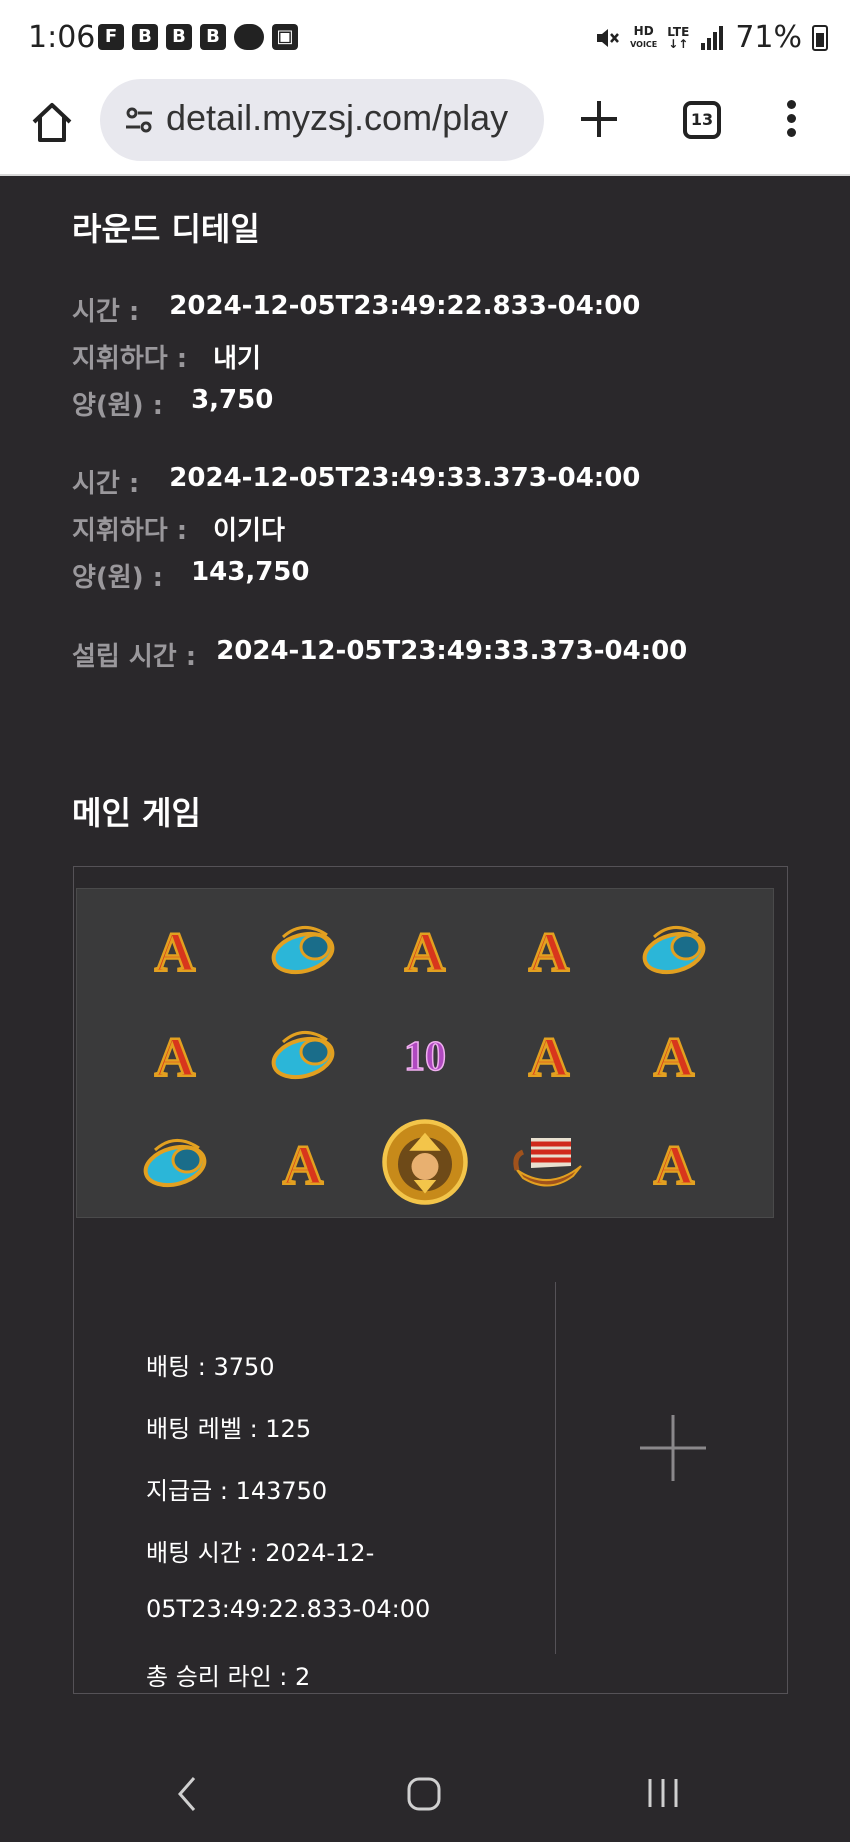 Image resolution: width=850 pixels, height=1842 pixels. What do you see at coordinates (237, 359) in the screenshot?
I see `action-value: 내기` at bounding box center [237, 359].